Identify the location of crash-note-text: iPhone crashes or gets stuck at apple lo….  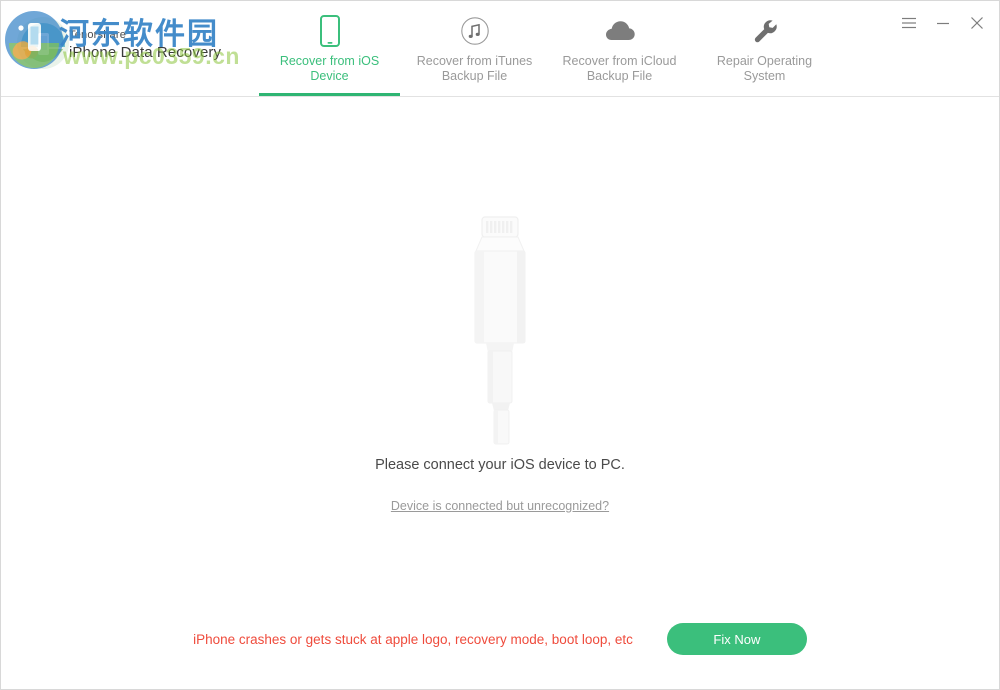
(413, 639).